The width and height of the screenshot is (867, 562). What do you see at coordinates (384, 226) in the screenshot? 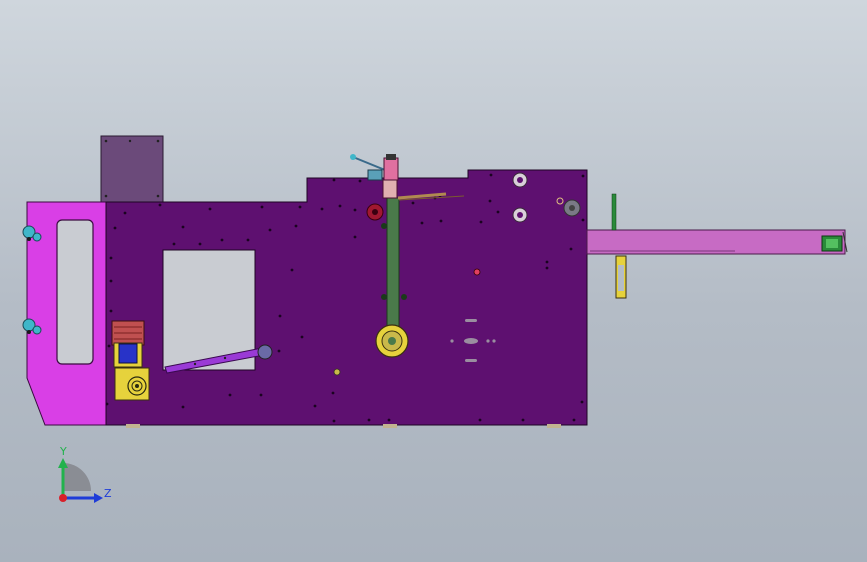
I see `arm-pivot-upper` at bounding box center [384, 226].